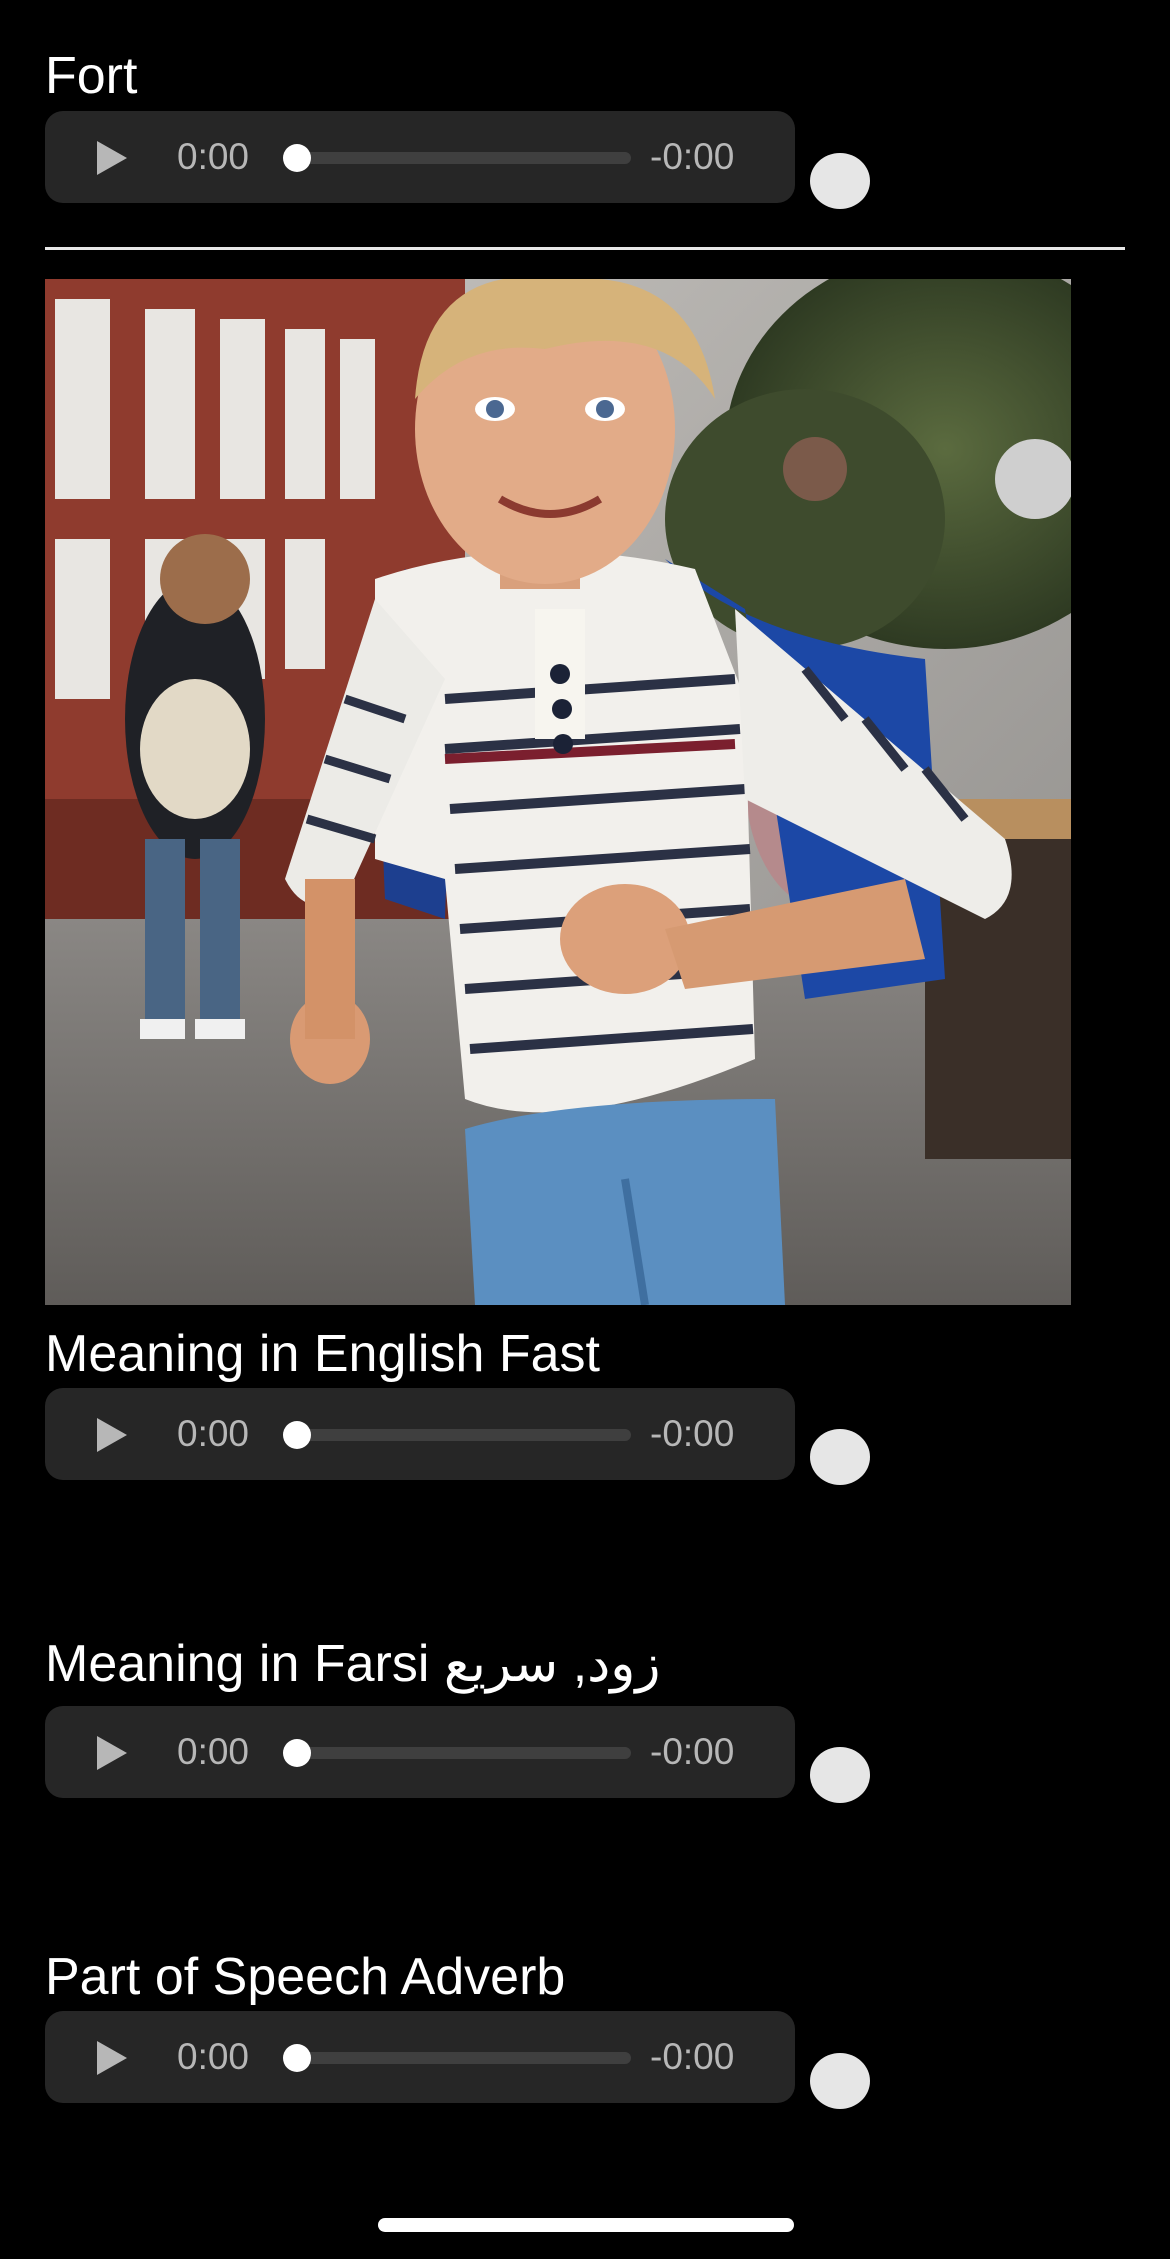 The image size is (1170, 2259). What do you see at coordinates (353, 1664) in the screenshot?
I see `farsi-meaning-label: Meaning in Farsi زود, سریع` at bounding box center [353, 1664].